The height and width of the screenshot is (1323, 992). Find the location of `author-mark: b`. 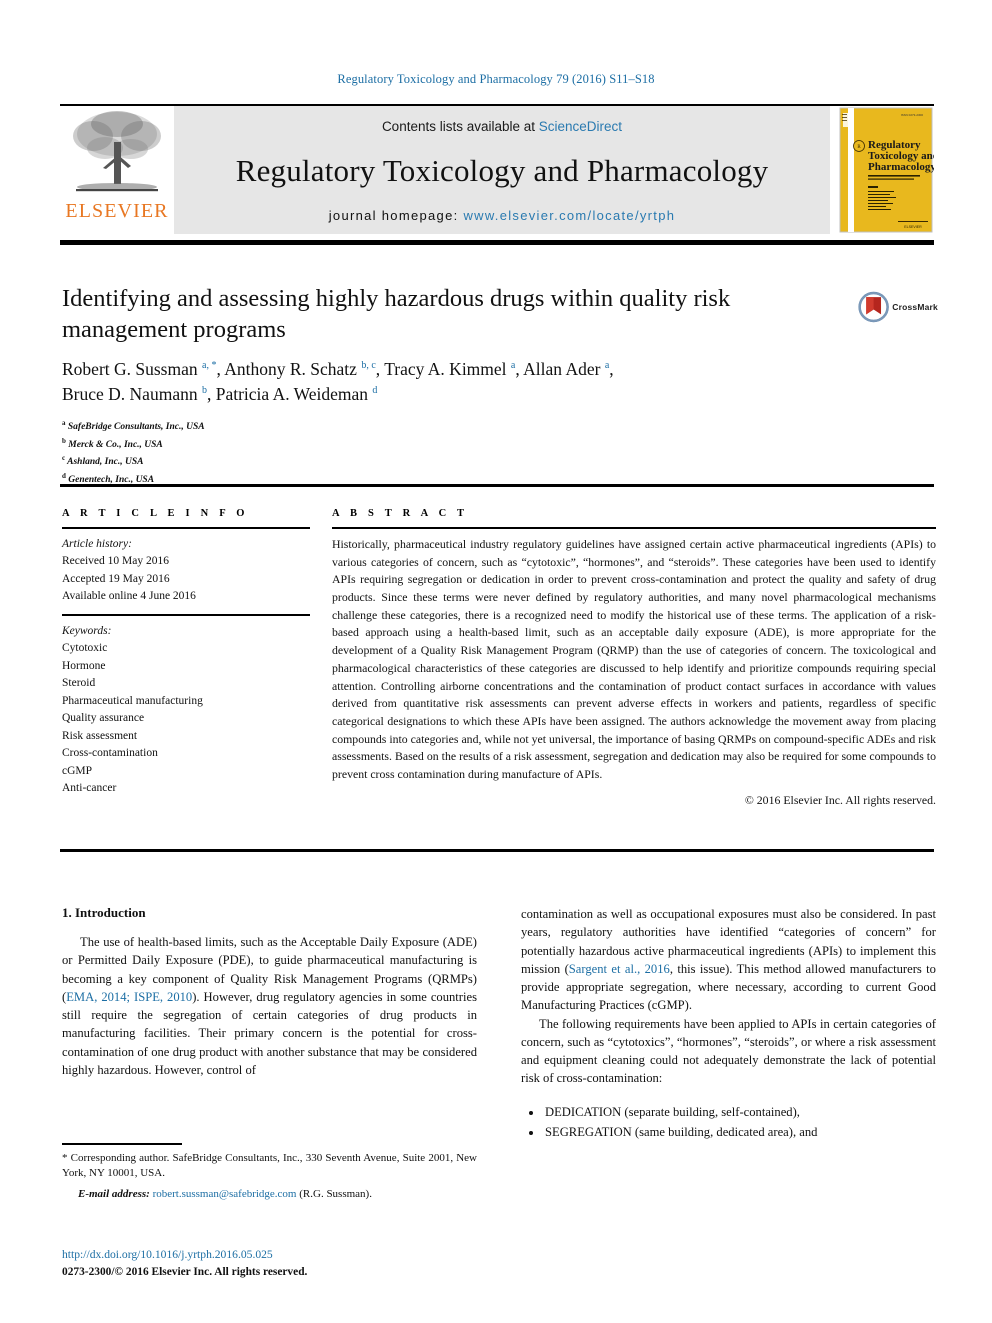

author-mark: b is located at coordinates (204, 391).